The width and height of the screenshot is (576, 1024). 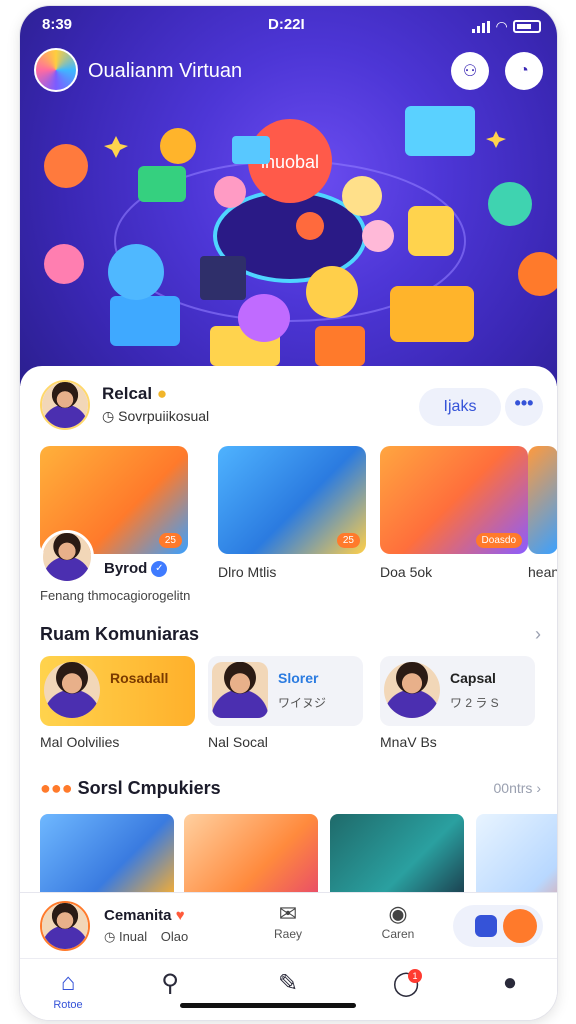 What do you see at coordinates (238, 742) in the screenshot?
I see `community-label: Nal Socal` at bounding box center [238, 742].